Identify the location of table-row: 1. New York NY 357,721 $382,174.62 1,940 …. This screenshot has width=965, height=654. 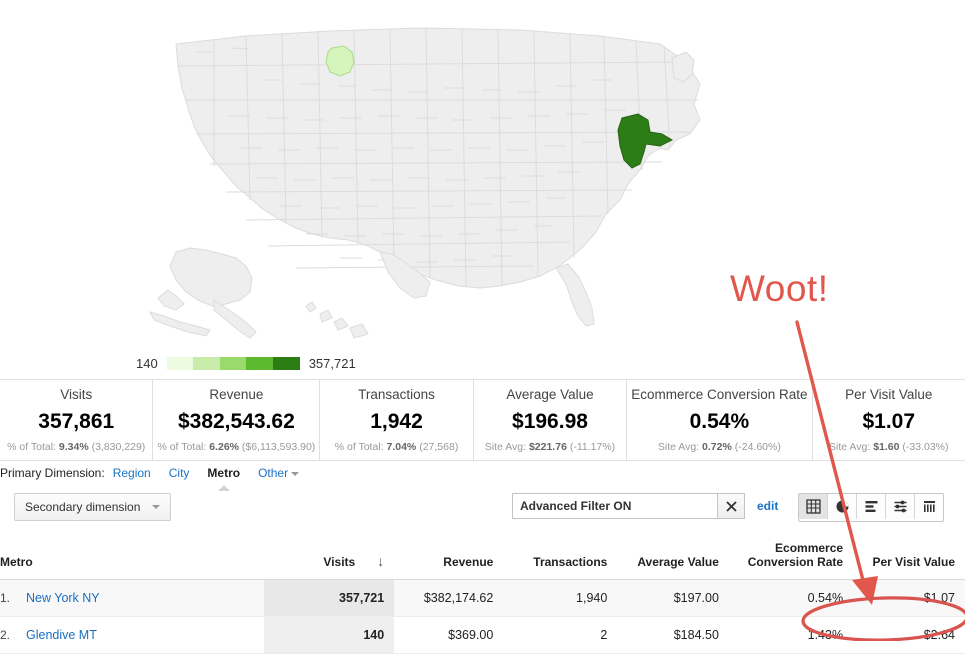
(482, 598).